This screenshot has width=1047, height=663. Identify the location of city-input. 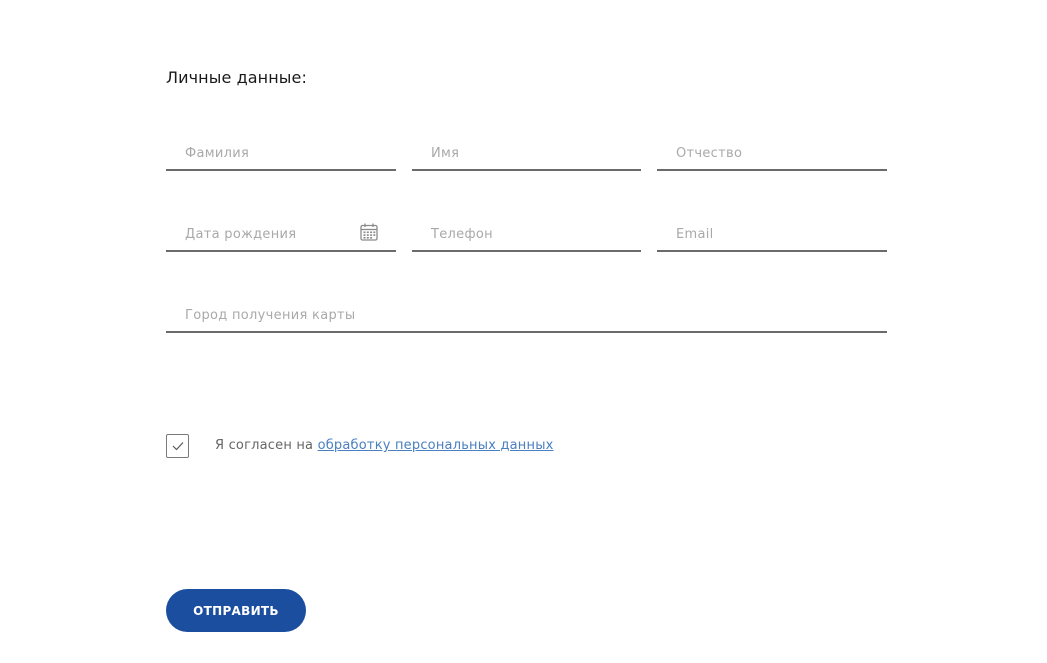
(526, 315).